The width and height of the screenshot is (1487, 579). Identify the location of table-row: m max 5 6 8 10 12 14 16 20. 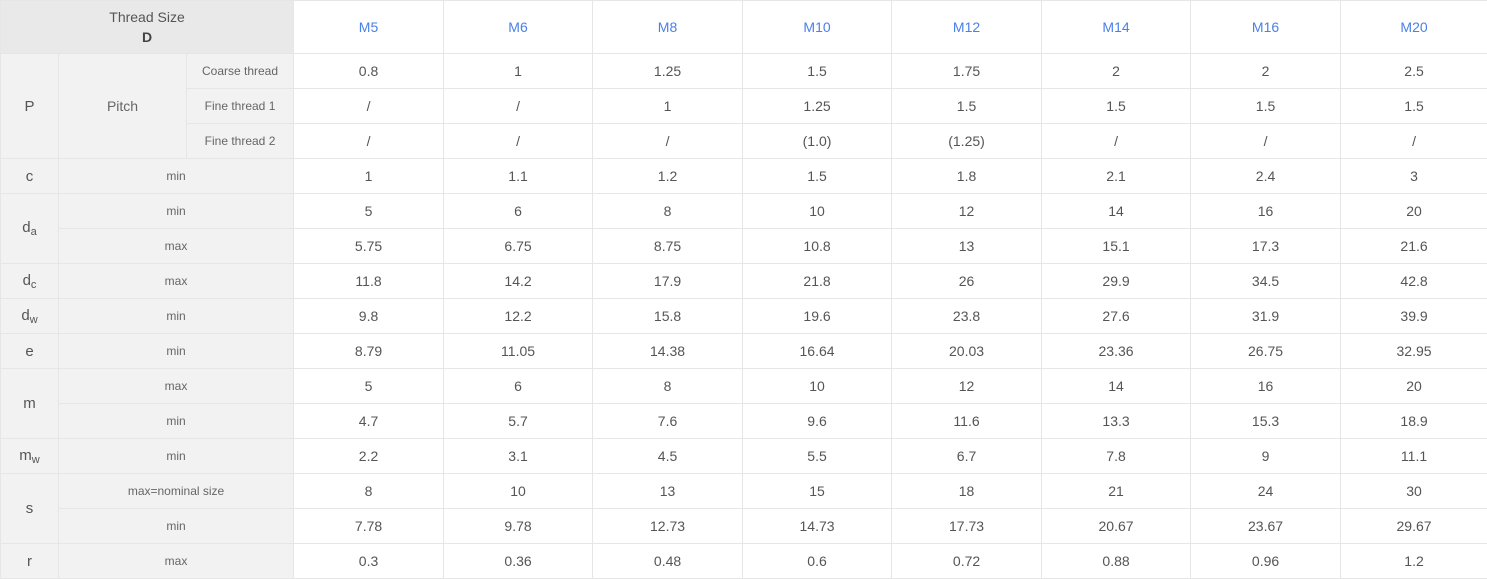
(743, 403).